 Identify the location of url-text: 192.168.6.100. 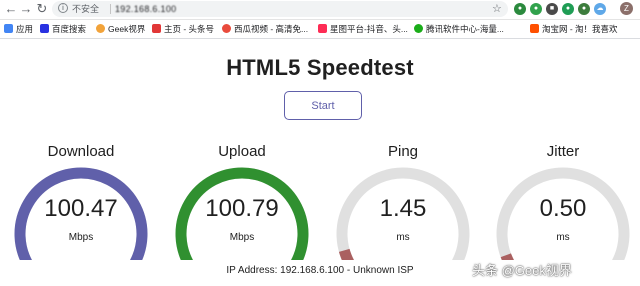
(145, 9).